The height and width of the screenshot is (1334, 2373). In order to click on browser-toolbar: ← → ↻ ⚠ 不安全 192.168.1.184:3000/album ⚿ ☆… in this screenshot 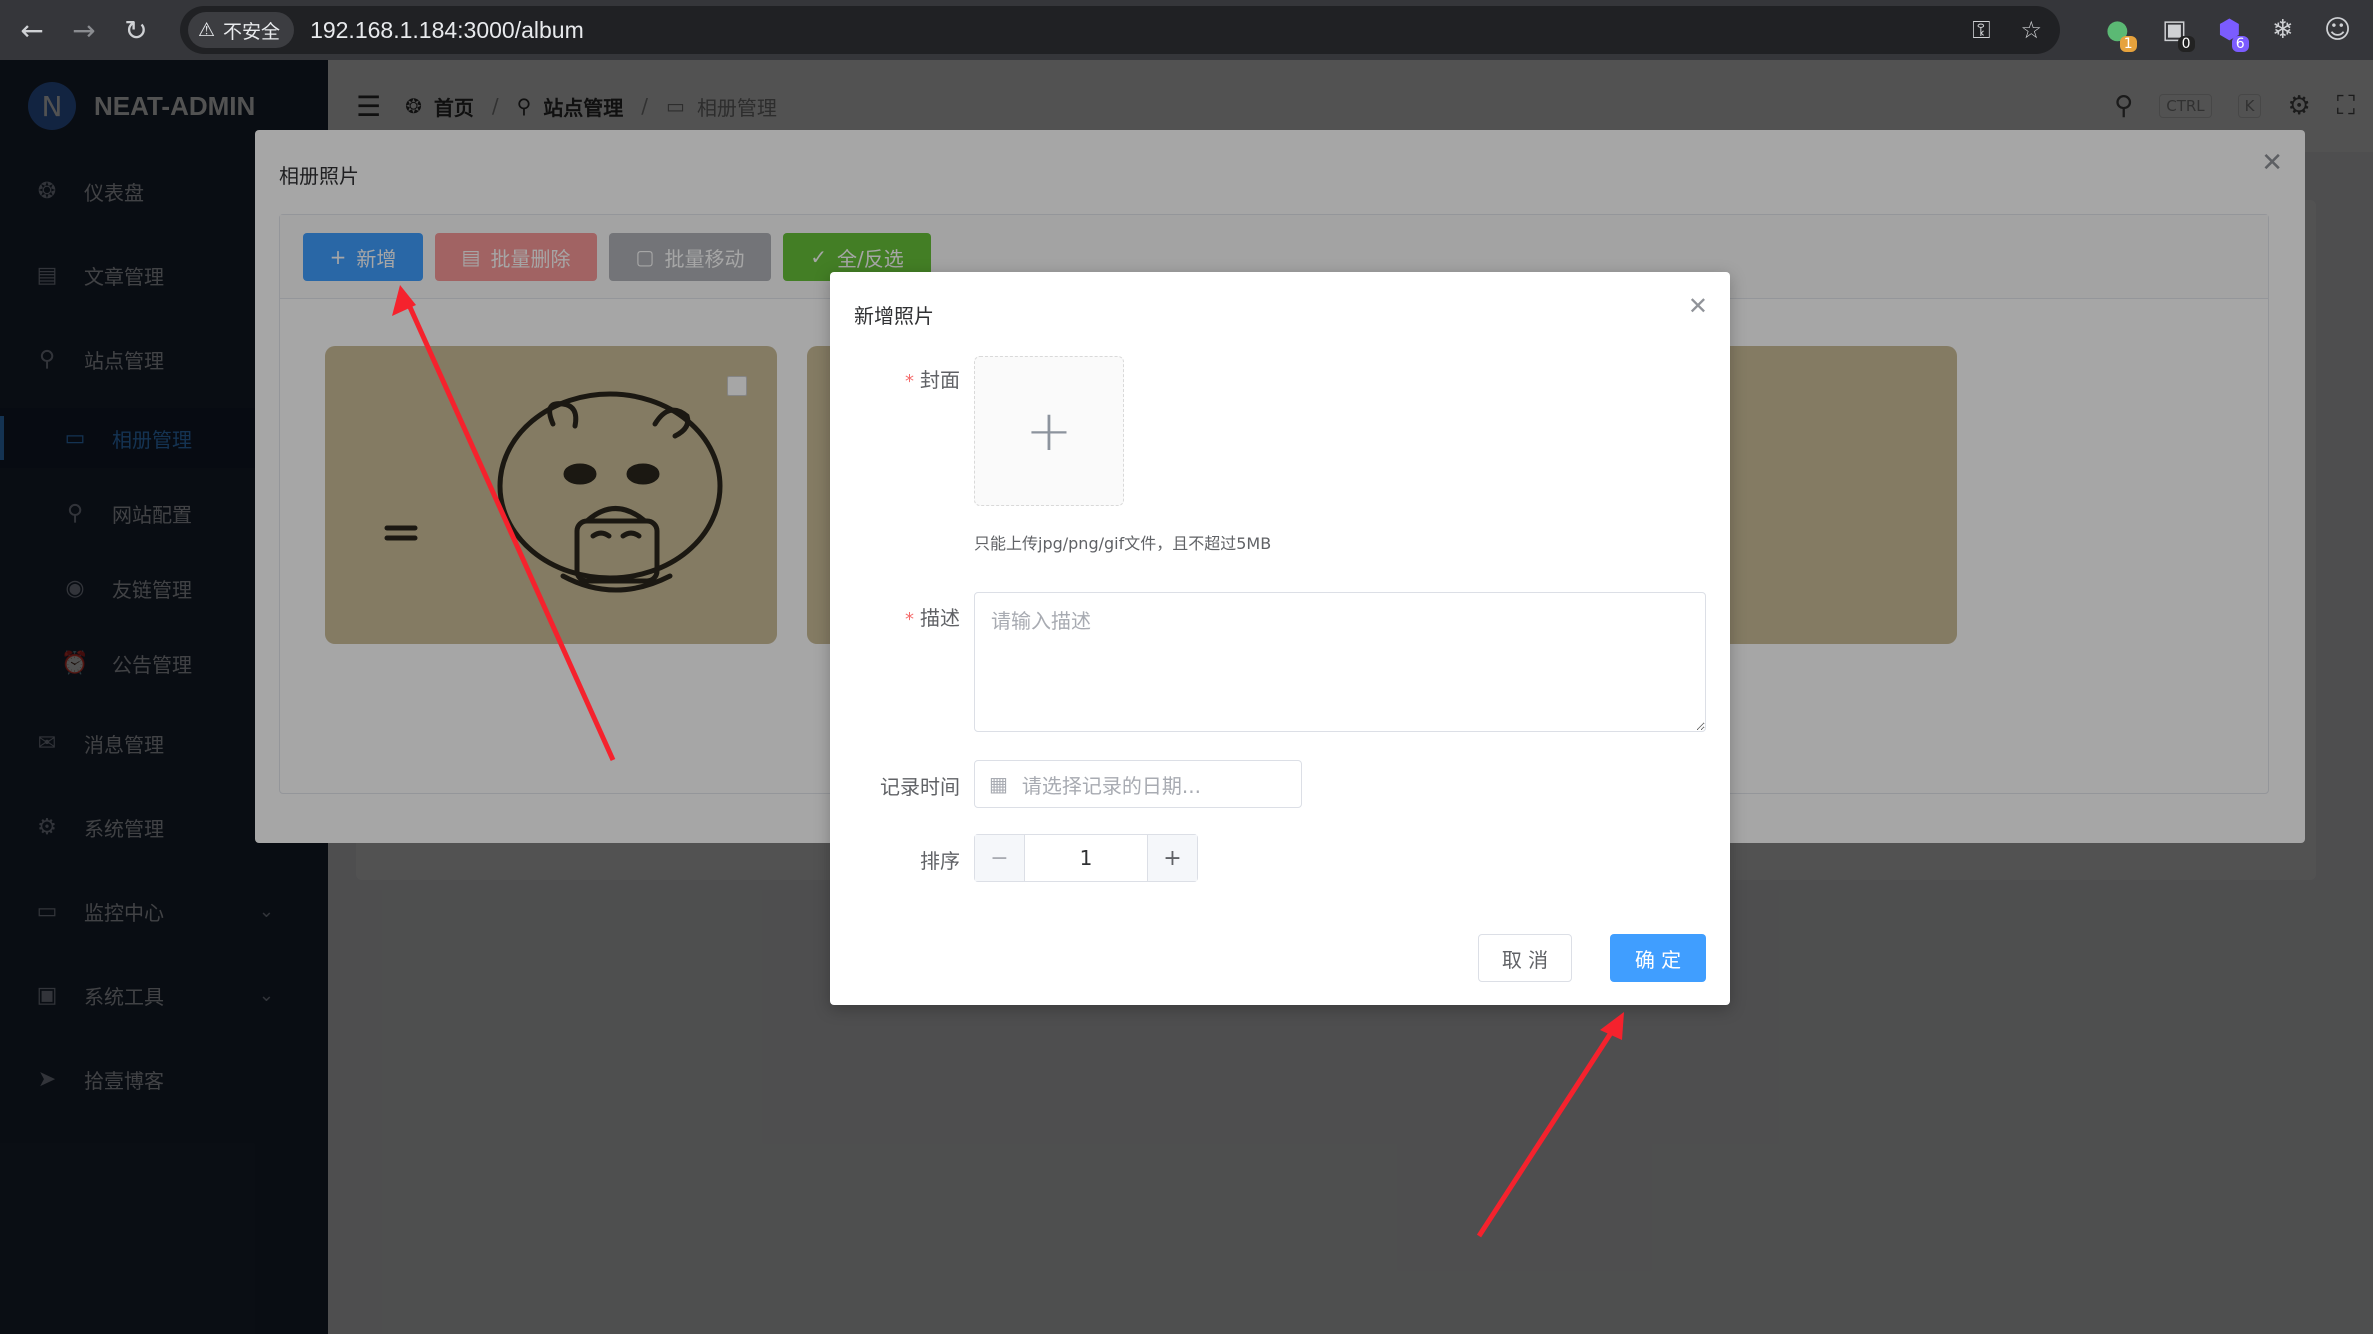, I will do `click(1186, 30)`.